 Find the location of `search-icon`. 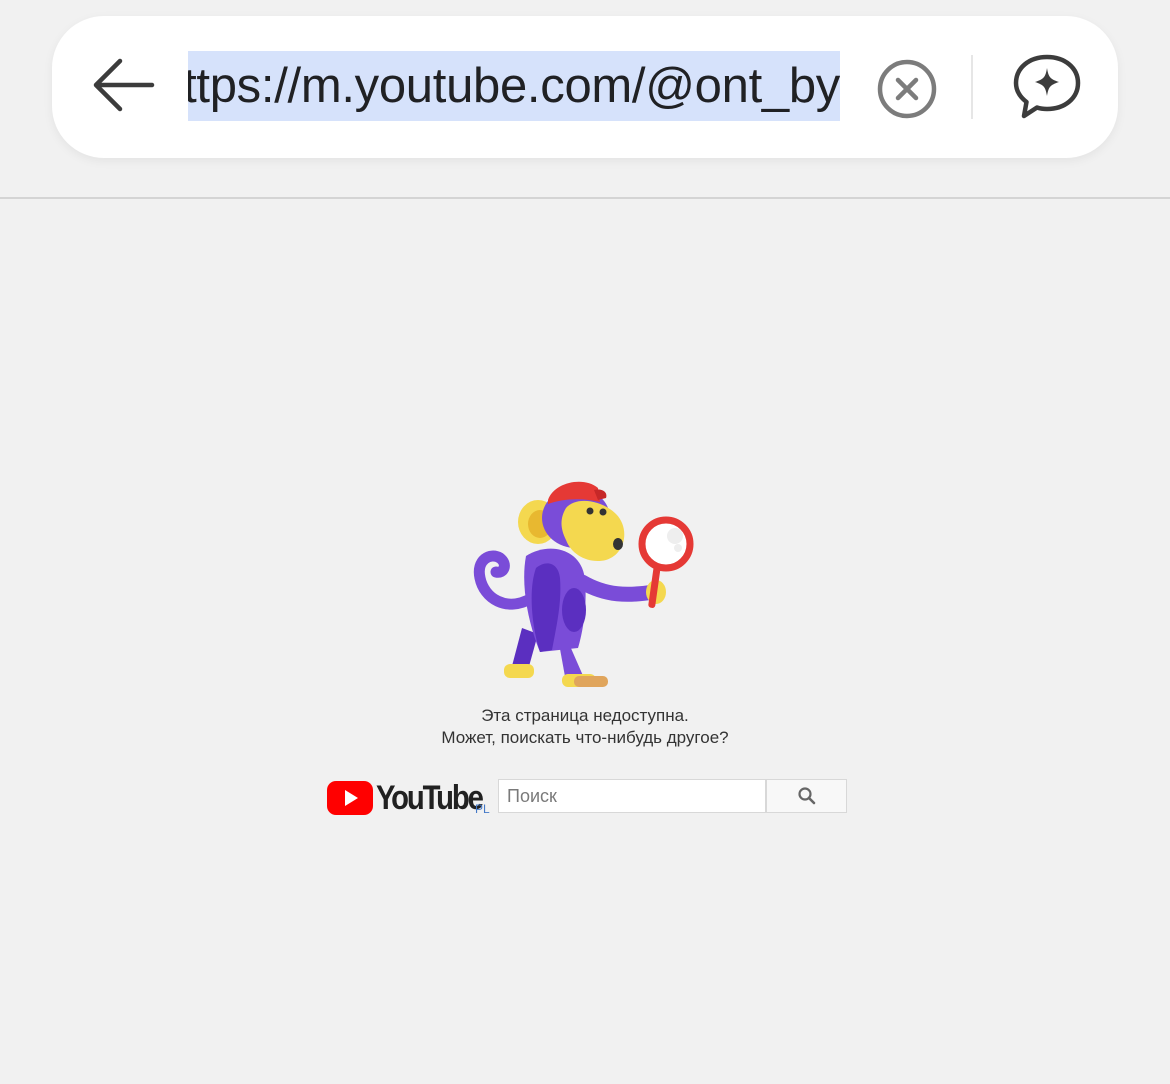

search-icon is located at coordinates (806, 796).